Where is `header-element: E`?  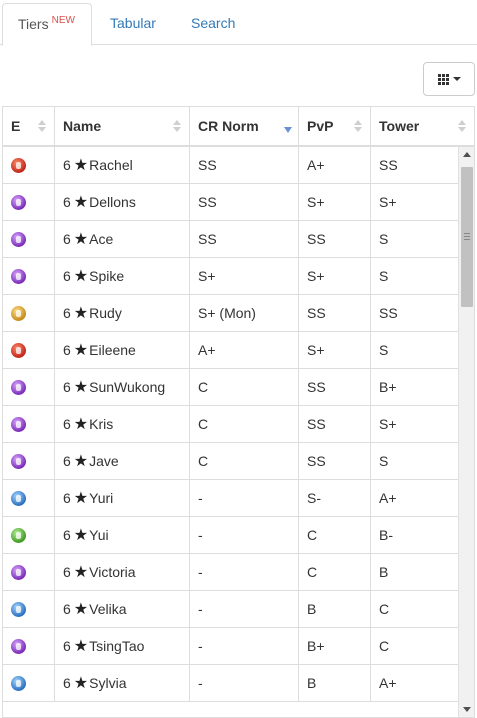
header-element: E is located at coordinates (29, 126).